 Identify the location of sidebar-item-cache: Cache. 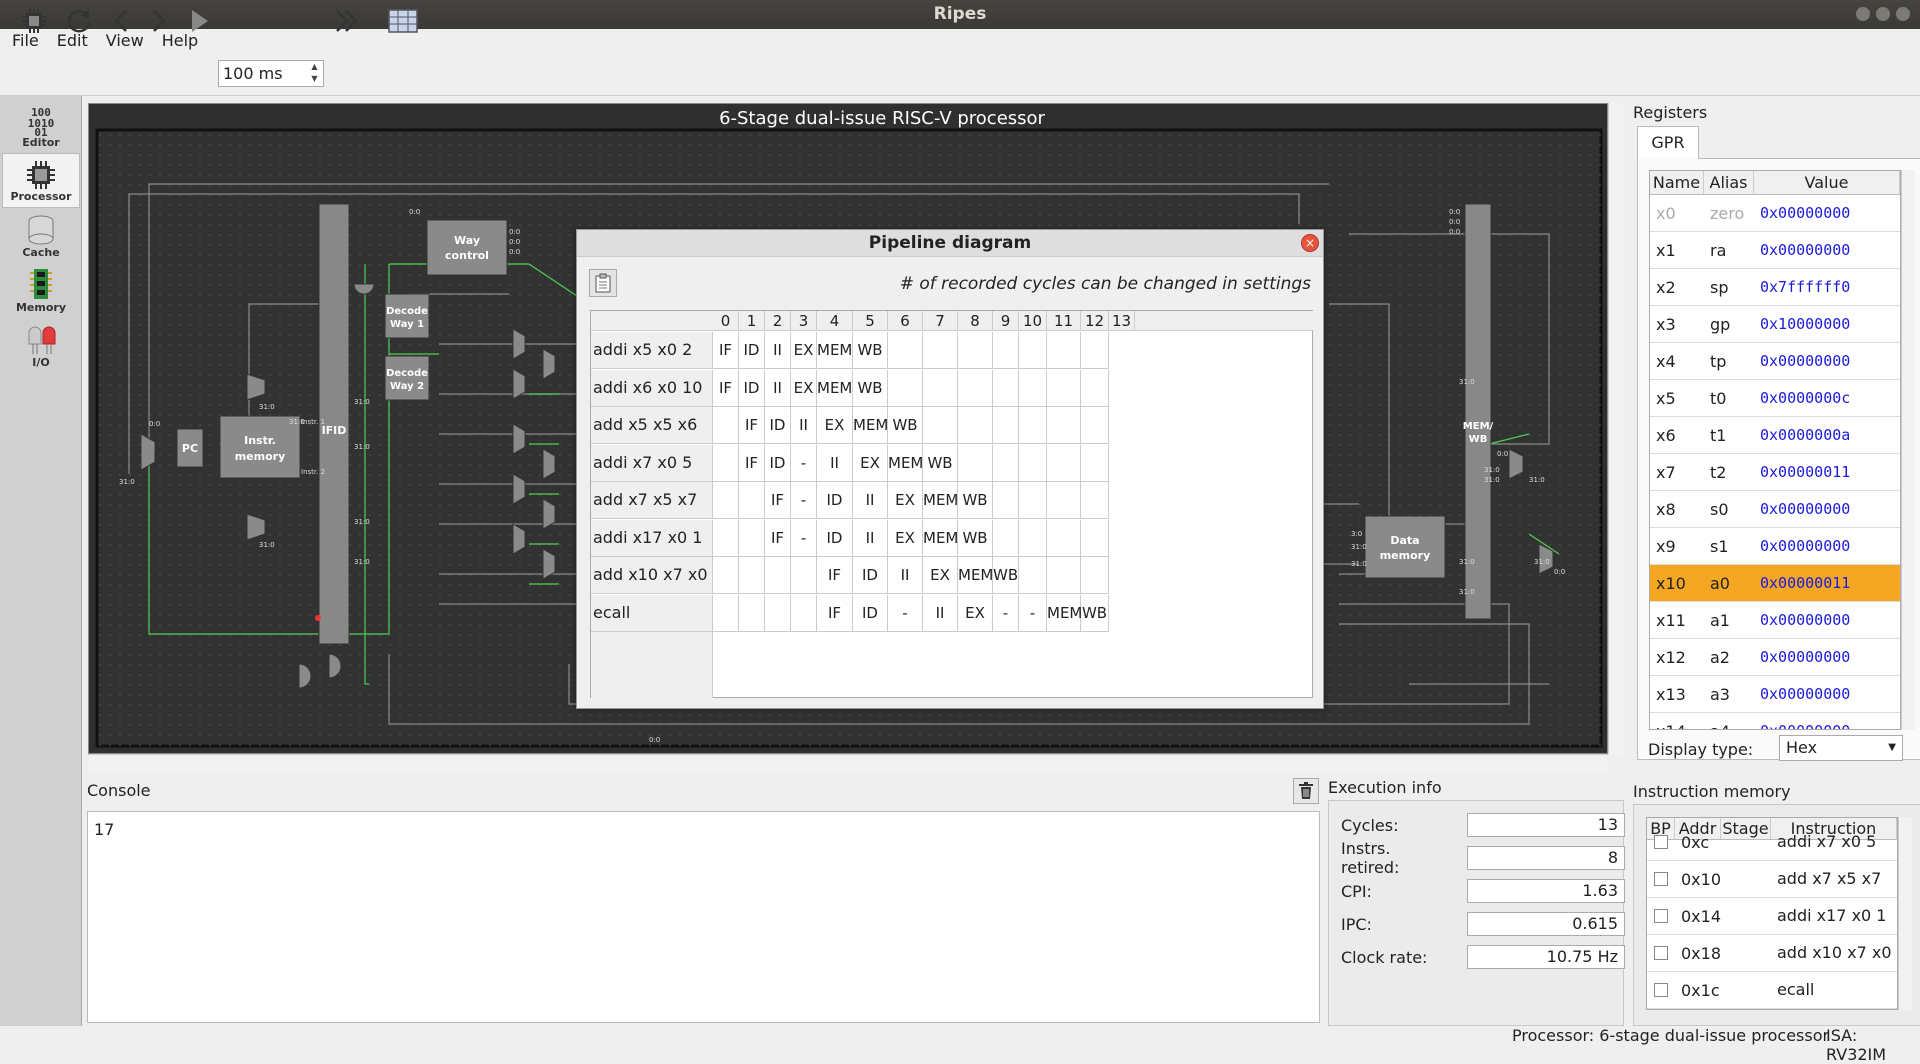
(41, 235).